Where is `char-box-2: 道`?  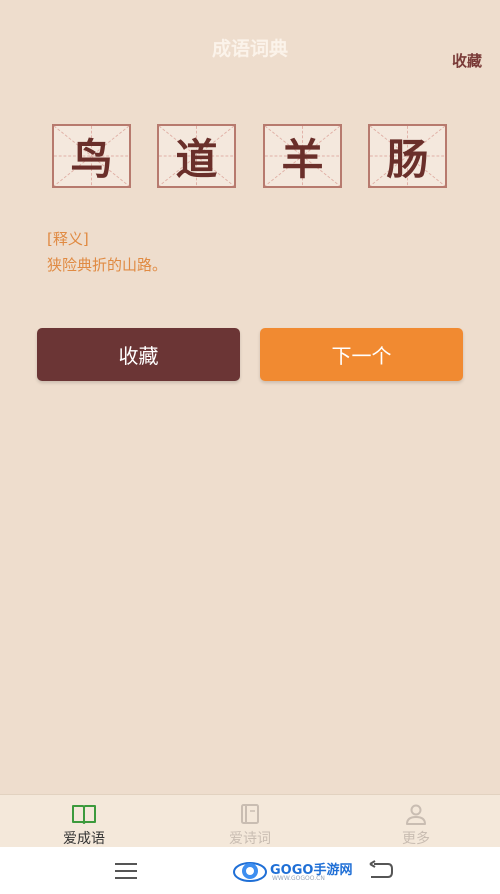
char-box-2: 道 is located at coordinates (196, 156).